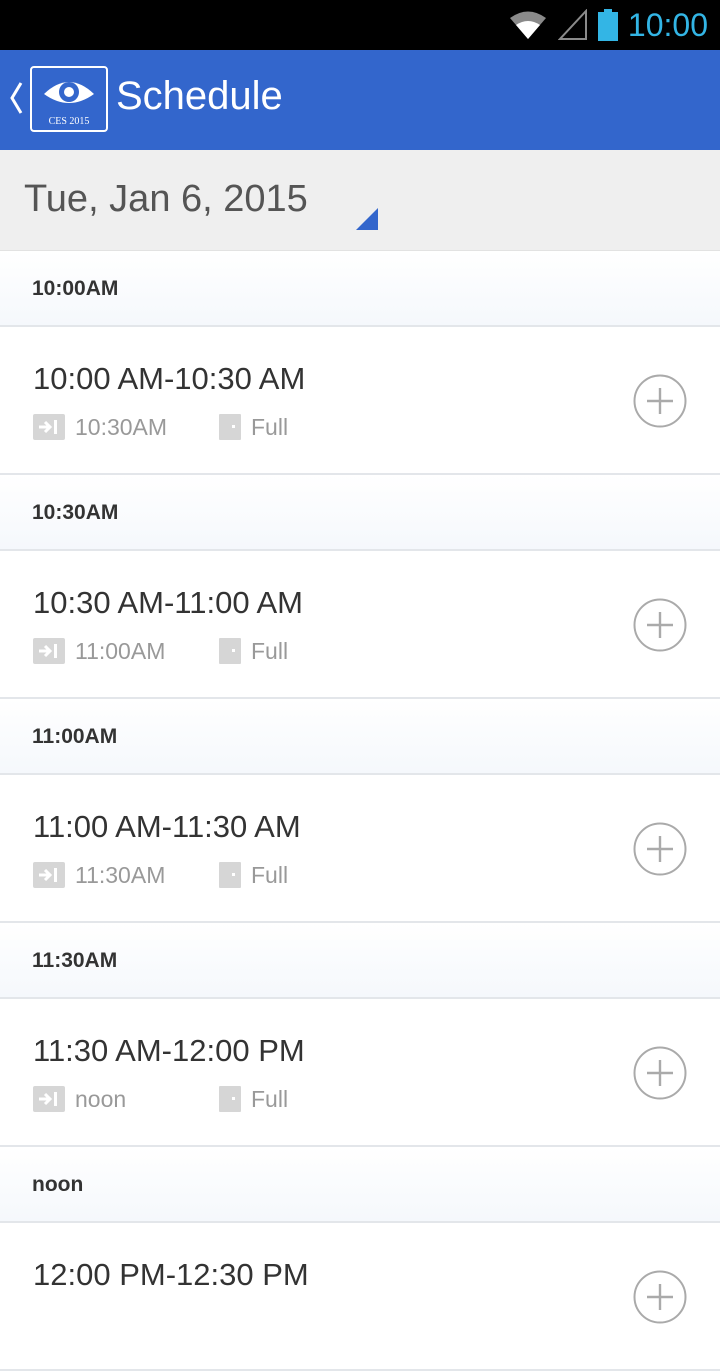 This screenshot has width=720, height=1371. What do you see at coordinates (360, 737) in the screenshot?
I see `time-section-header: 11:00AM` at bounding box center [360, 737].